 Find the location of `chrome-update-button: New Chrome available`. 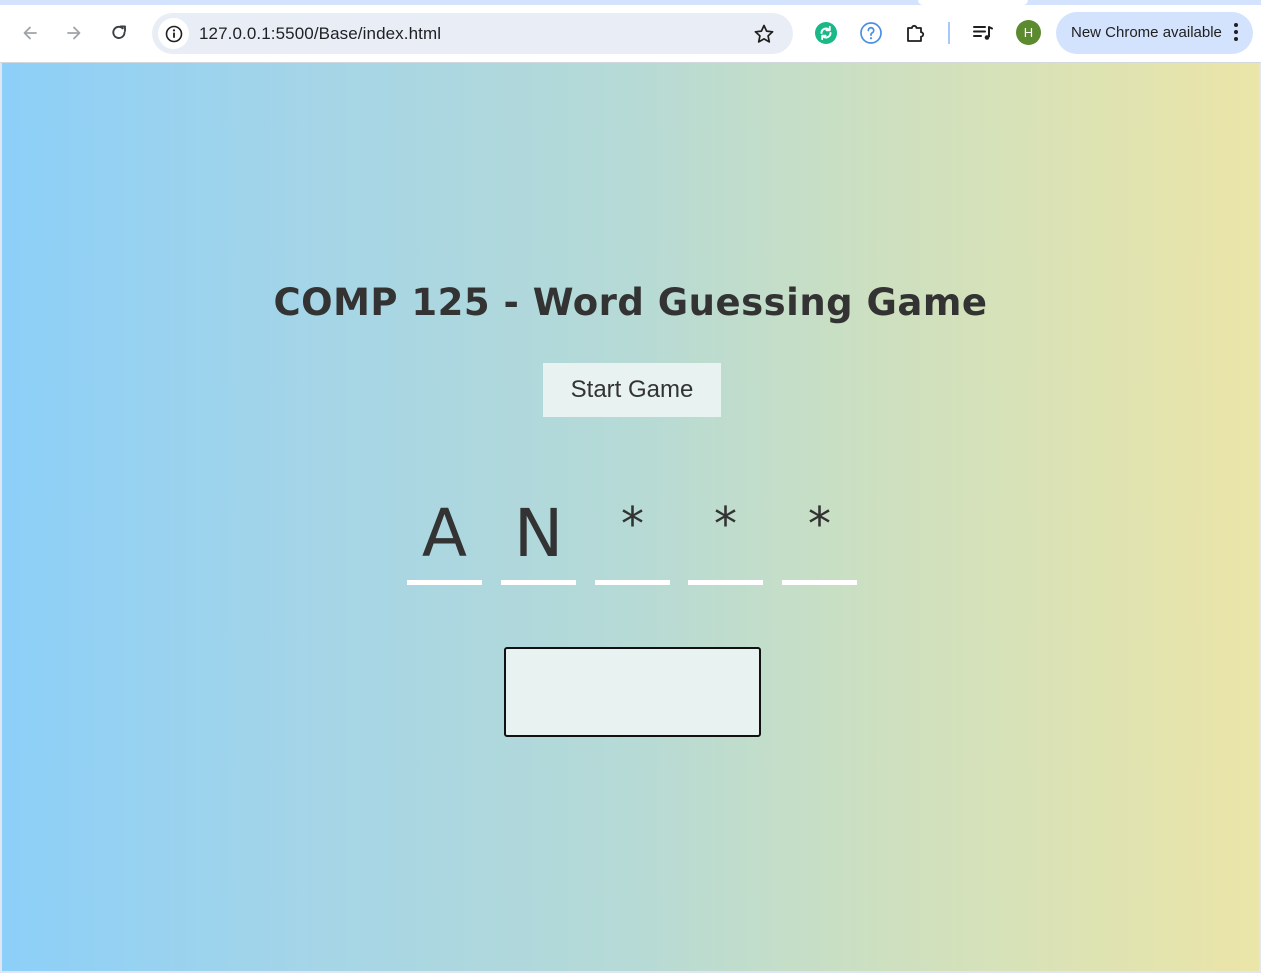

chrome-update-button: New Chrome available is located at coordinates (1154, 33).